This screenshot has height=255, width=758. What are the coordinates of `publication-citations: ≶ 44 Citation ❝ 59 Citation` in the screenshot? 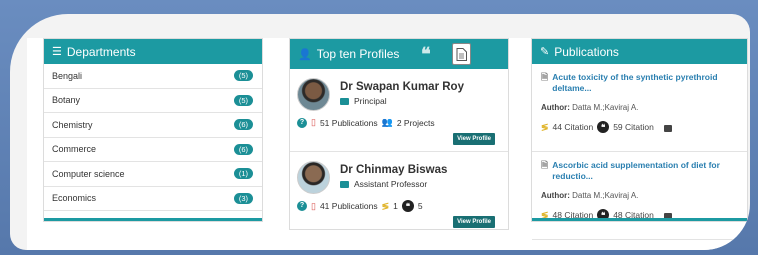 It's located at (639, 127).